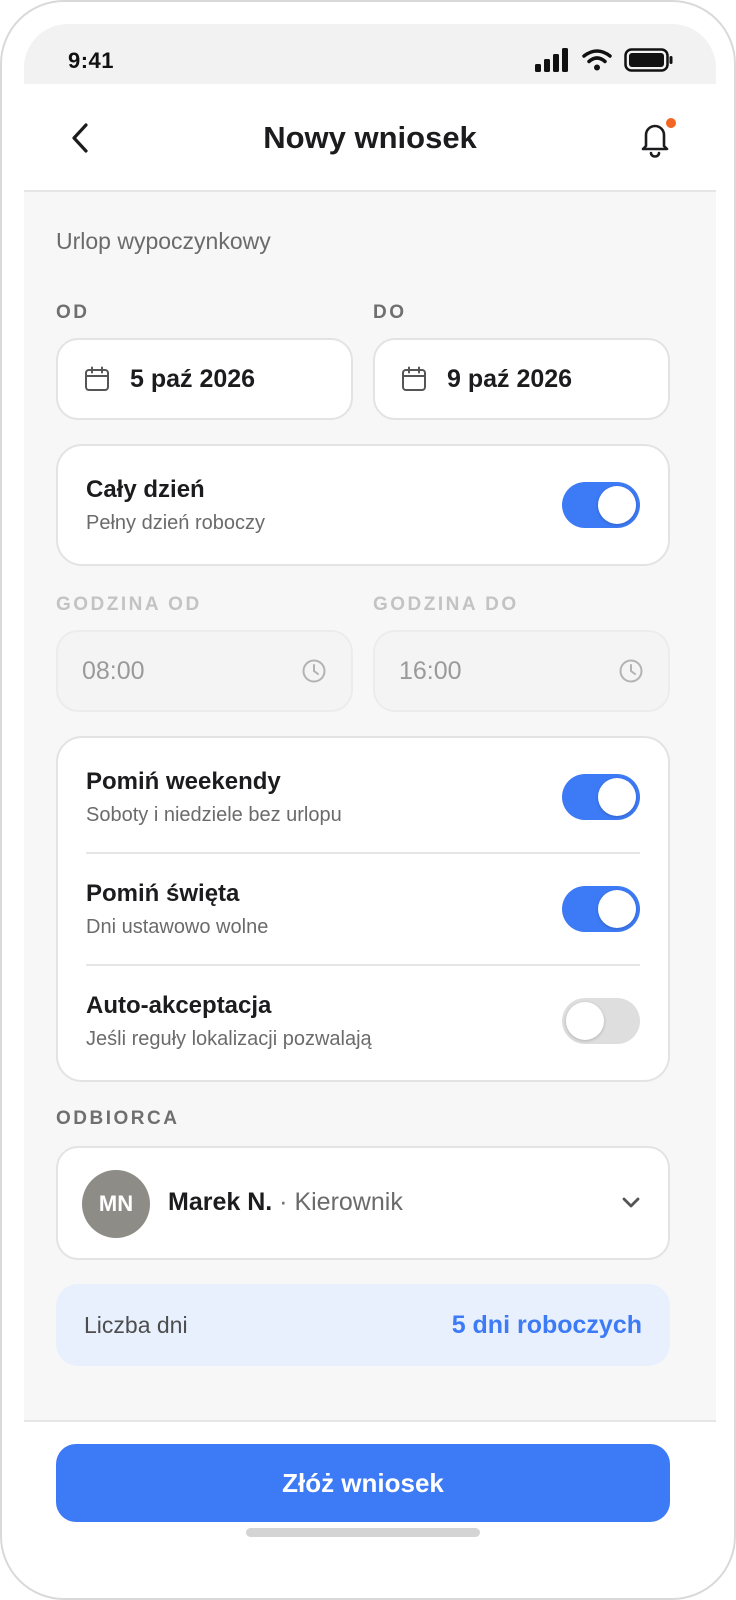 This screenshot has width=736, height=1600. What do you see at coordinates (658, 137) in the screenshot?
I see `notifications-button` at bounding box center [658, 137].